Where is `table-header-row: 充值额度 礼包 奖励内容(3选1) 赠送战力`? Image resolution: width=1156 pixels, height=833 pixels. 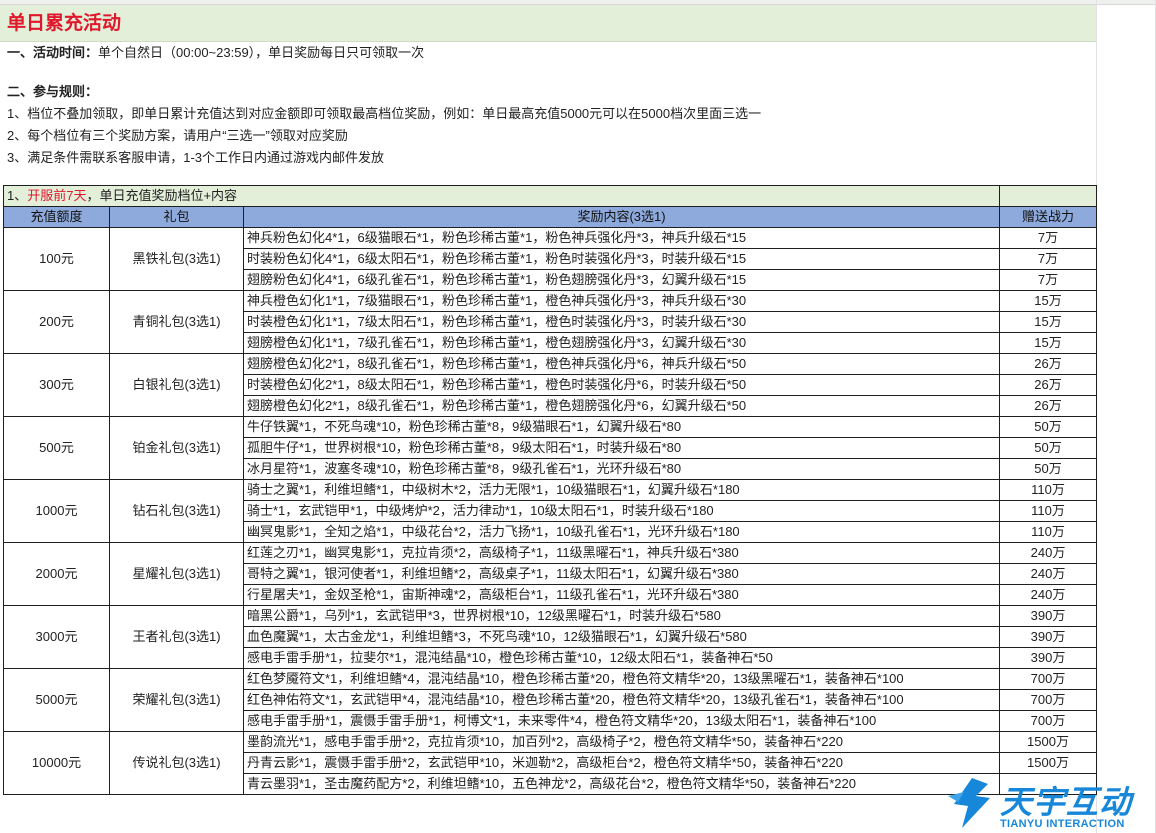 table-header-row: 充值额度 礼包 奖励内容(3选1) 赠送战力 is located at coordinates (550, 217).